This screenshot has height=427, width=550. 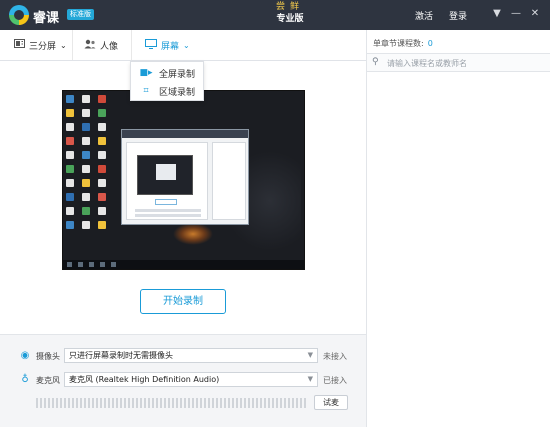 I want to click on course-count: 单章节课程数: 0, so click(x=403, y=43).